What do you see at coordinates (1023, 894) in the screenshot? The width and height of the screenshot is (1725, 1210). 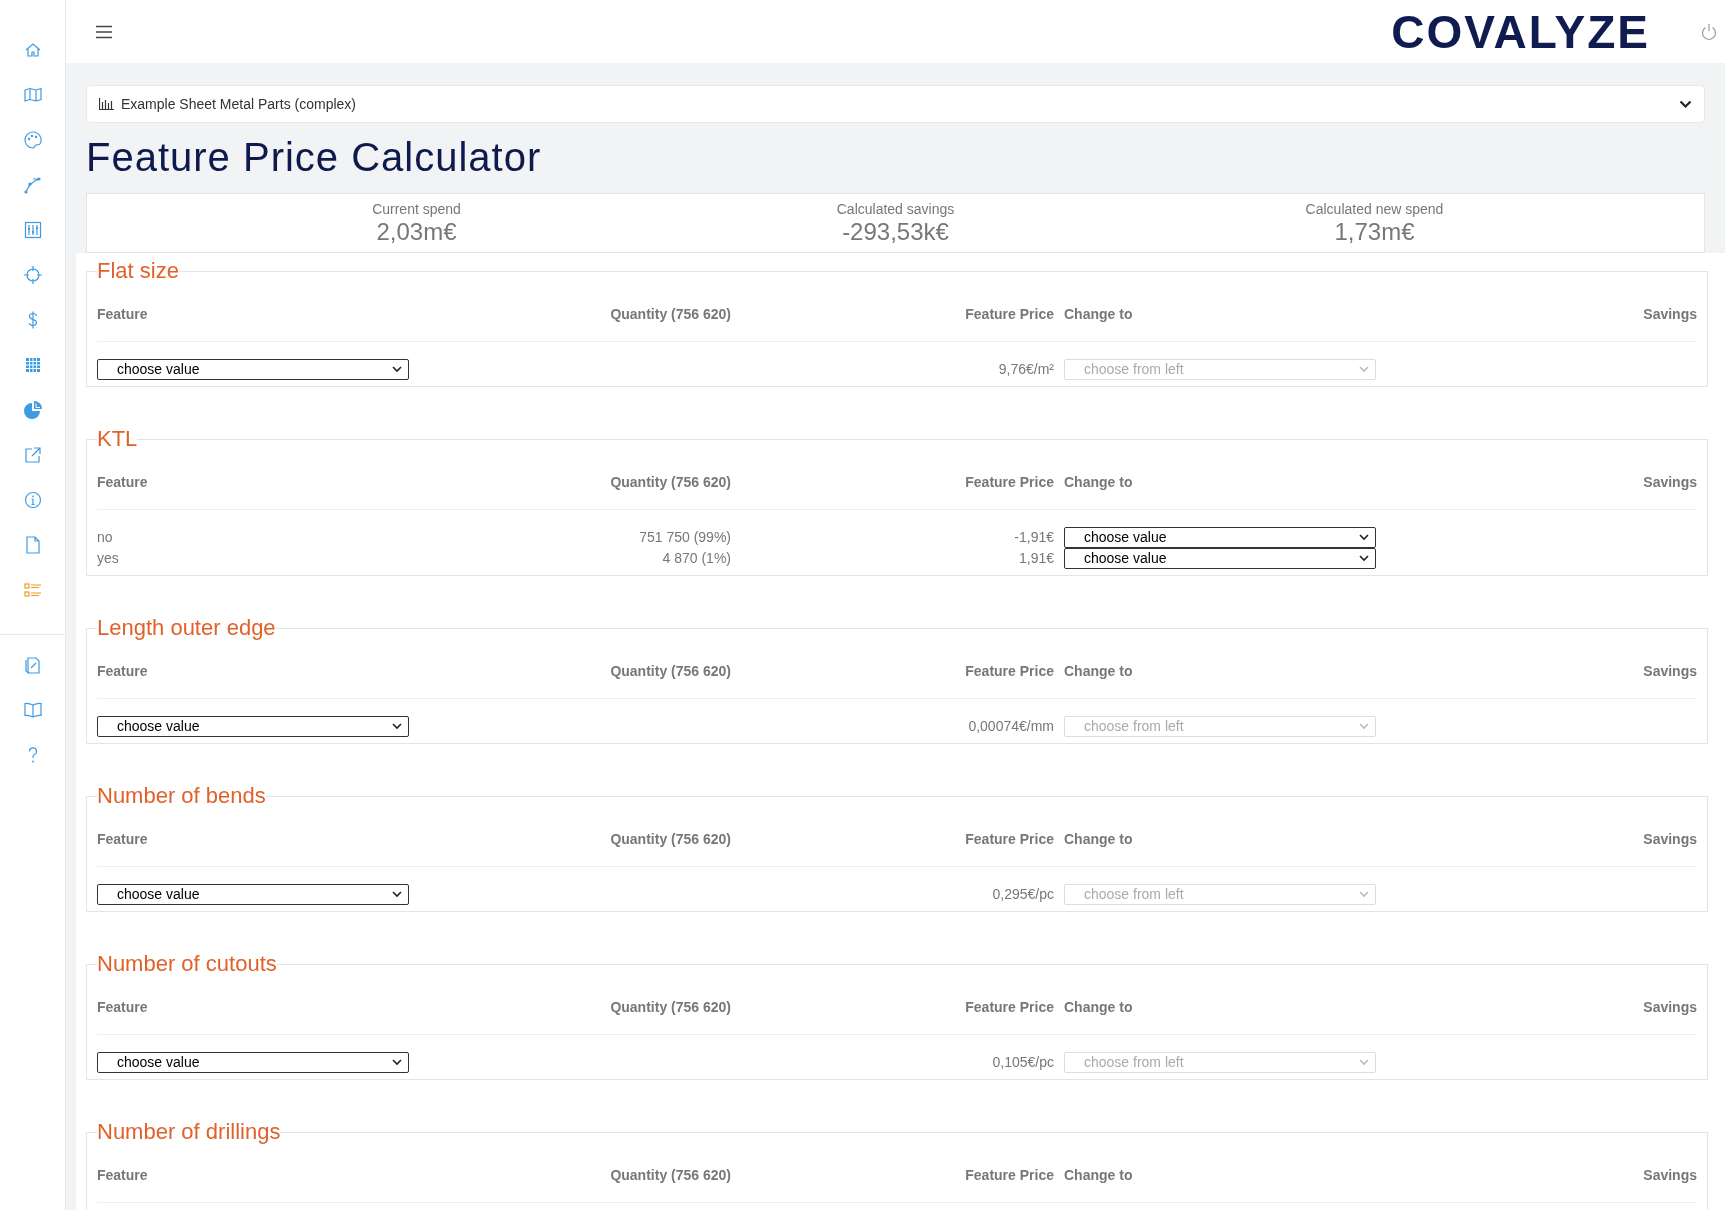 I see `feature-price: 0,295€/pc` at bounding box center [1023, 894].